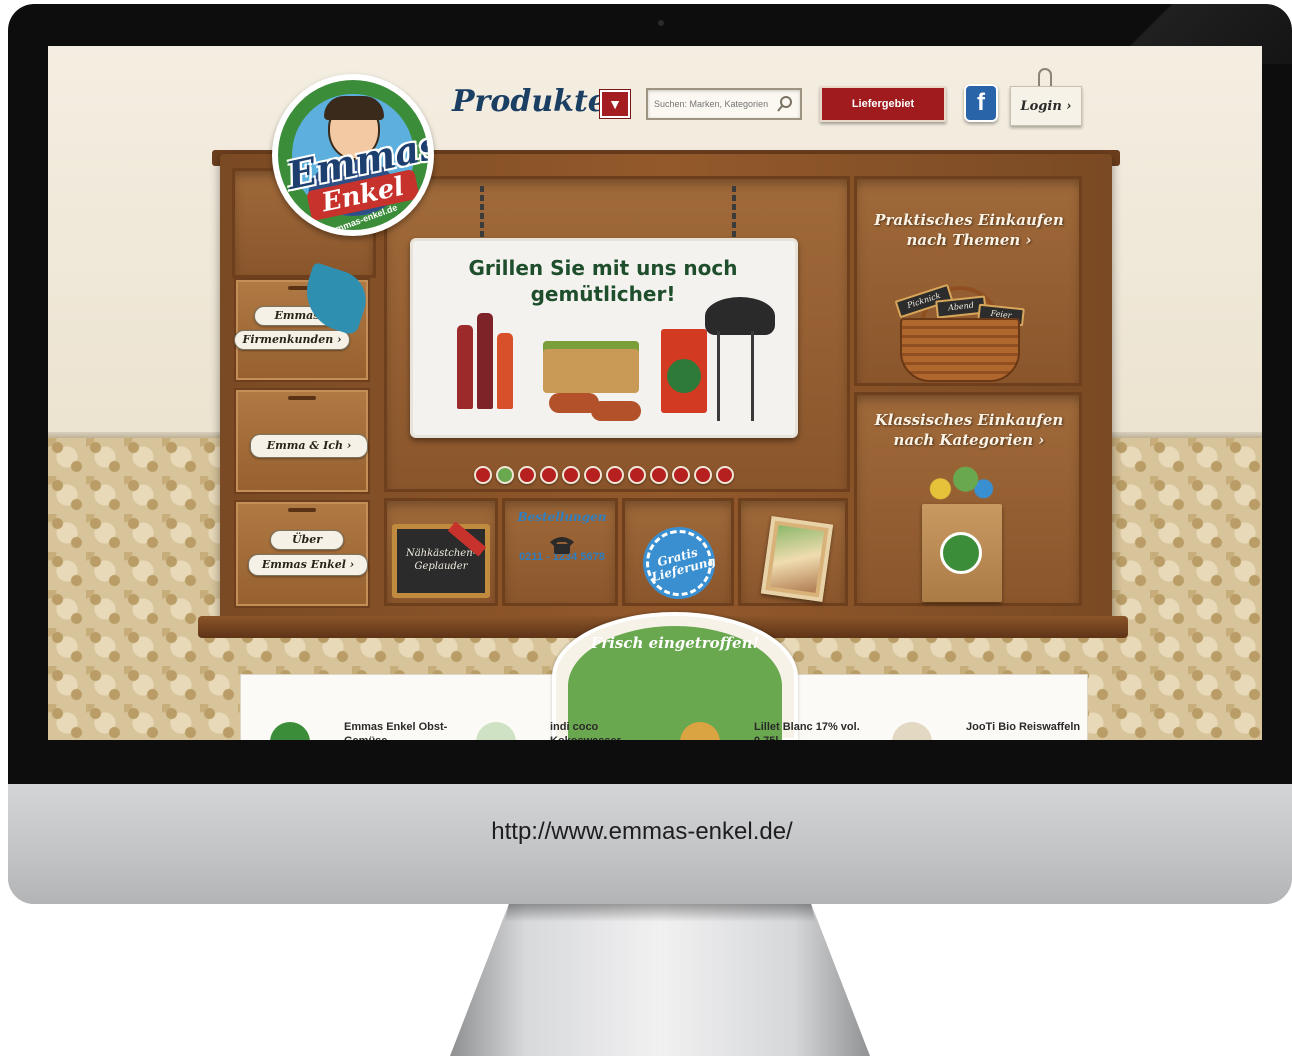 The height and width of the screenshot is (1056, 1292). What do you see at coordinates (962, 484) in the screenshot?
I see `bag-produce` at bounding box center [962, 484].